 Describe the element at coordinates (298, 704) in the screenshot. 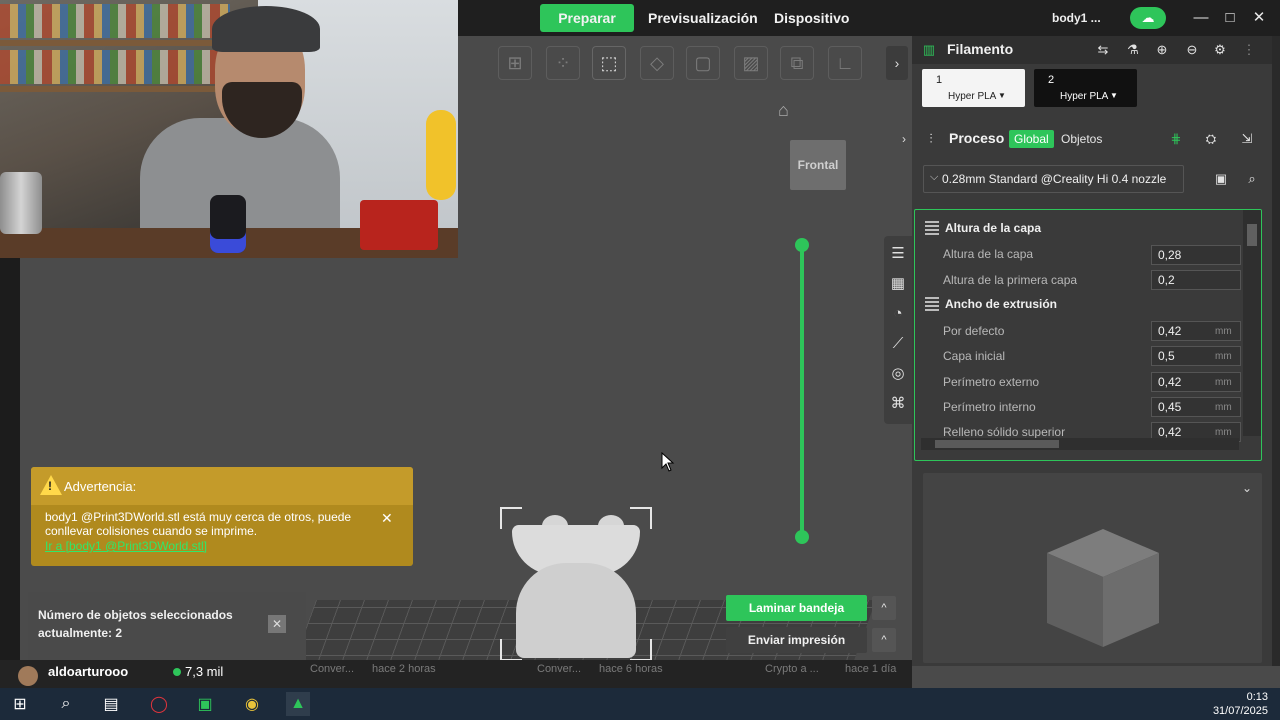

I see `creality-print-icon: ▲` at that location.